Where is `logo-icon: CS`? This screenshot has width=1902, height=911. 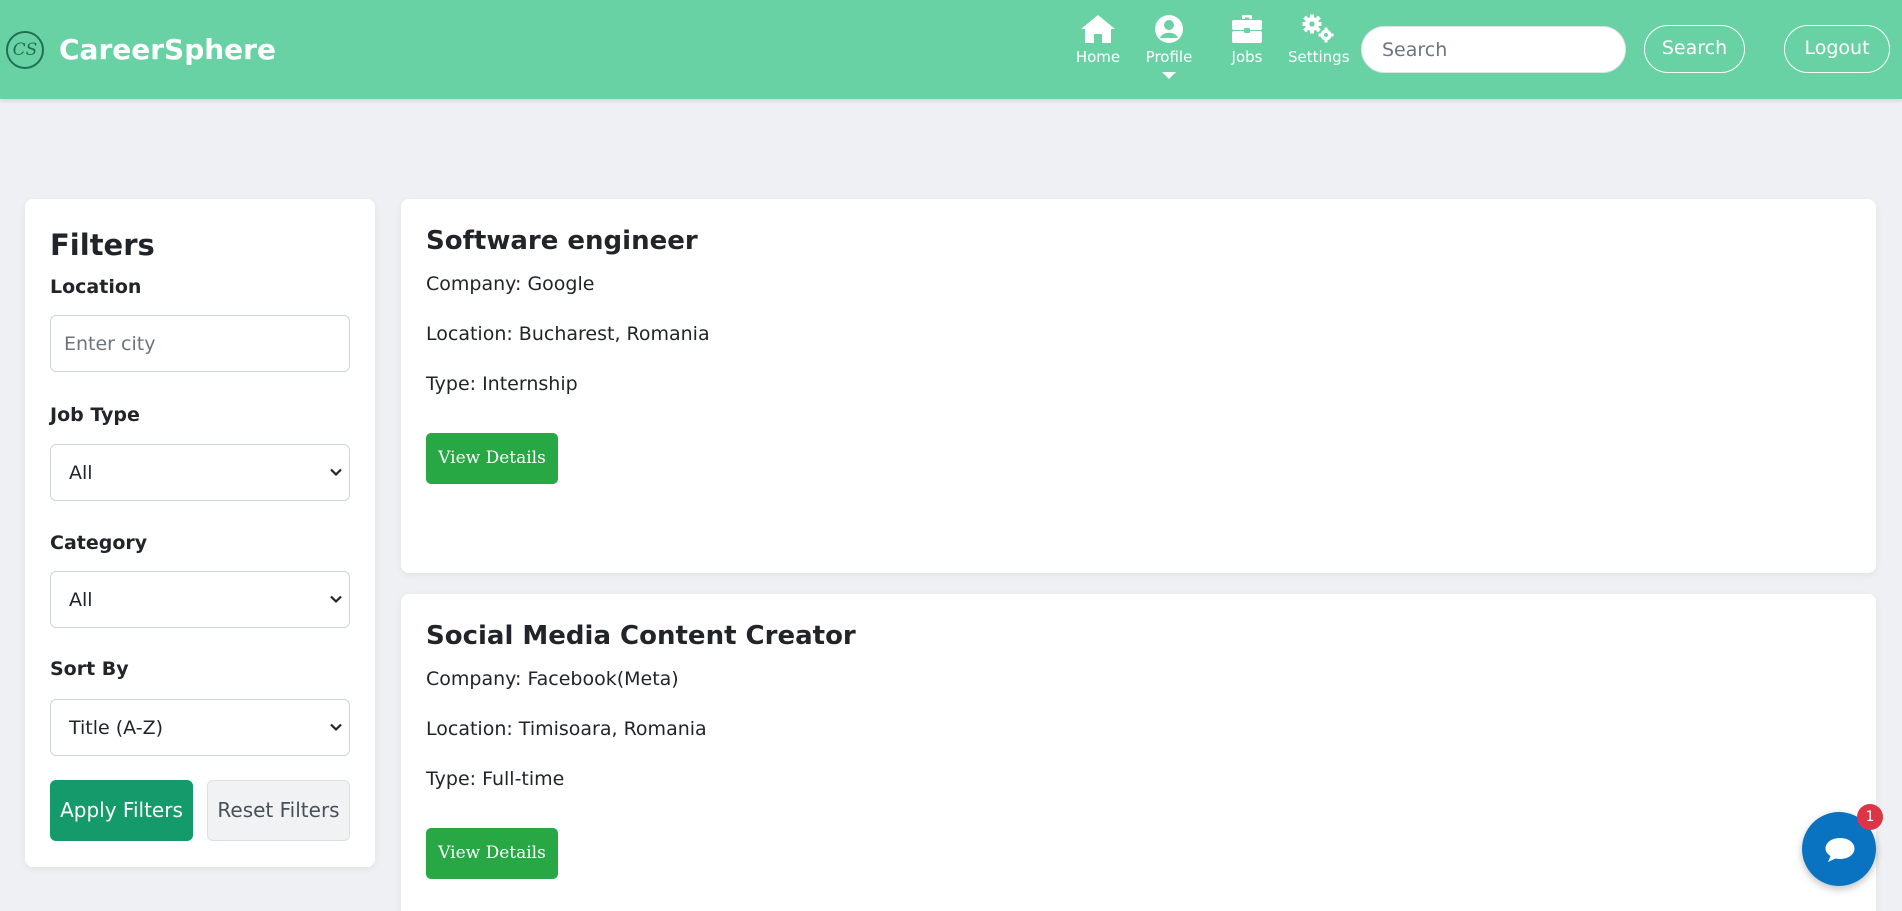 logo-icon: CS is located at coordinates (25, 50).